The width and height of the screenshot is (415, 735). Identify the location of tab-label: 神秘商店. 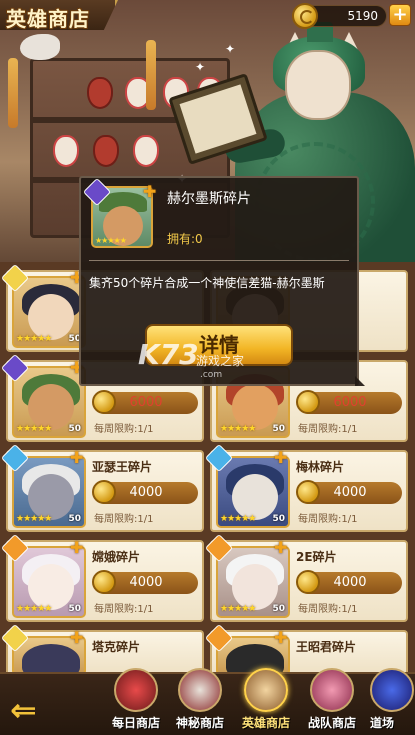
(199, 723).